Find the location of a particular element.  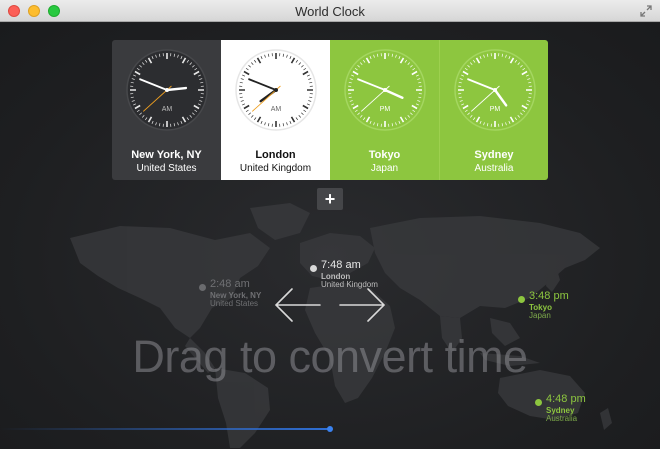

clock-card-sydney: PM Sydney Australia is located at coordinates (493, 110).